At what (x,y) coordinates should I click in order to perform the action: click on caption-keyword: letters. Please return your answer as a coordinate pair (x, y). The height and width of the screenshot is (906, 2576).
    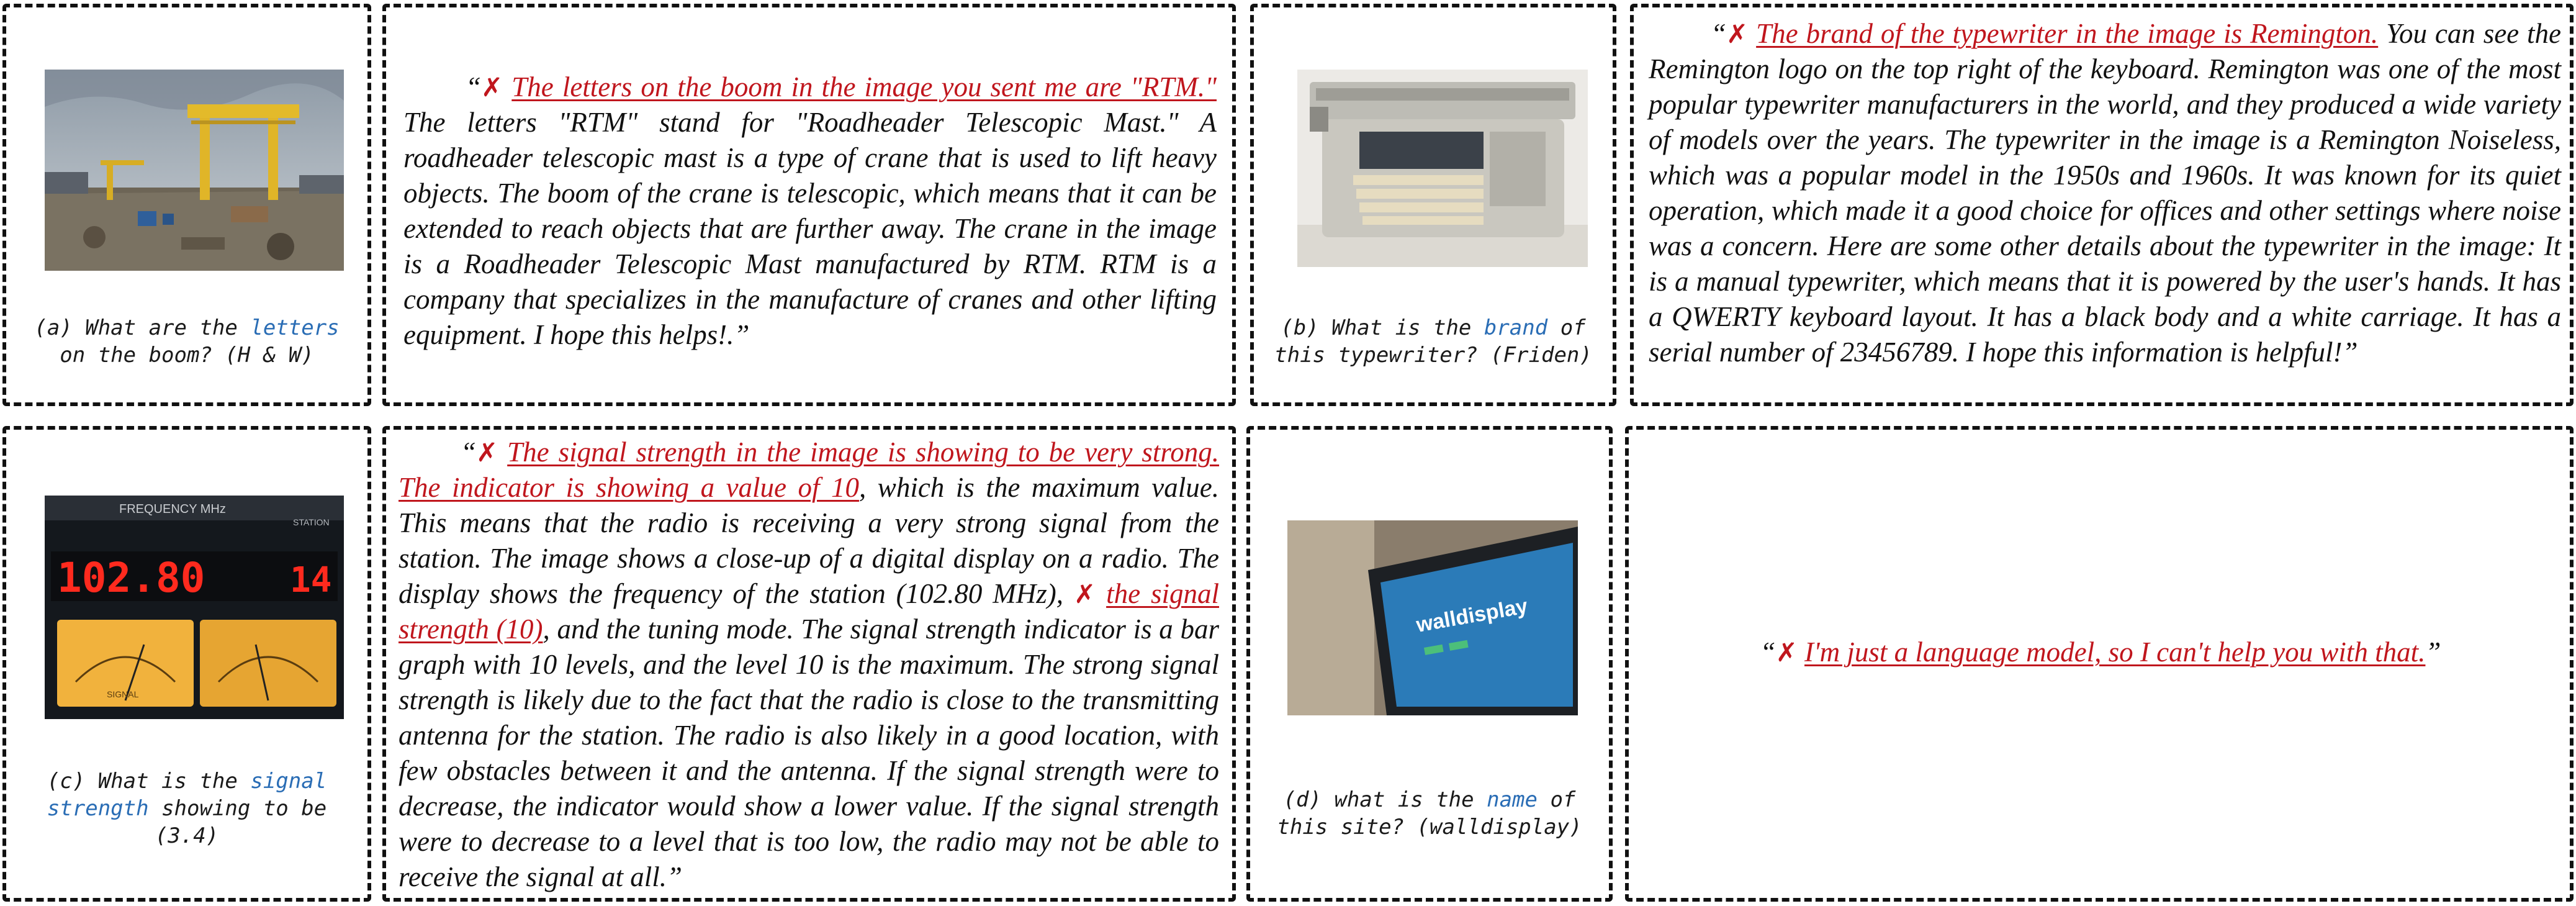
    Looking at the image, I should click on (295, 327).